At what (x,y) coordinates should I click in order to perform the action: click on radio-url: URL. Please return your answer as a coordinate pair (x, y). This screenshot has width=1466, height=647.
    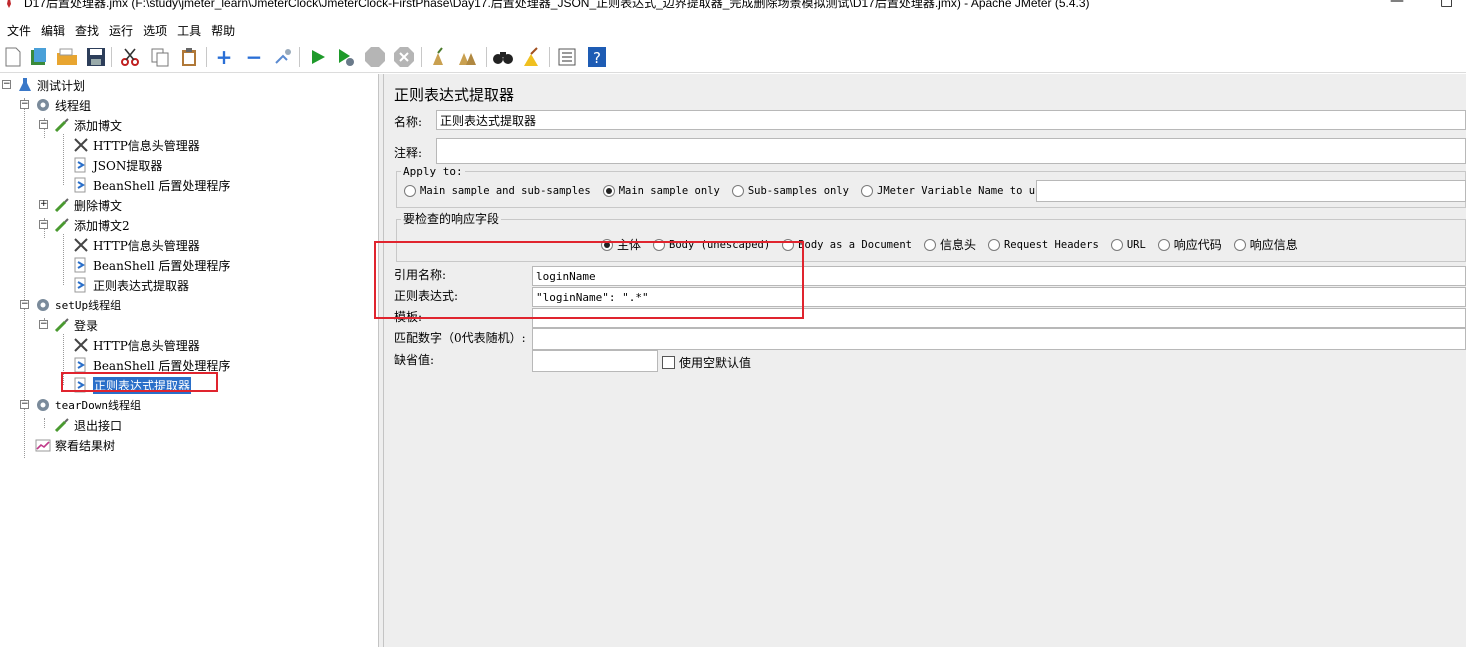
    Looking at the image, I should click on (1128, 244).